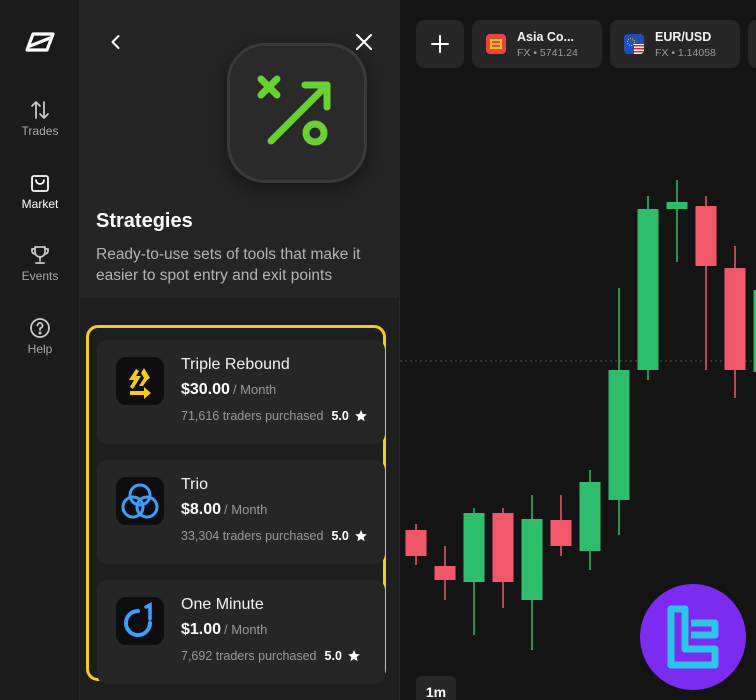 The image size is (756, 700). I want to click on trophy-icon, so click(40, 255).